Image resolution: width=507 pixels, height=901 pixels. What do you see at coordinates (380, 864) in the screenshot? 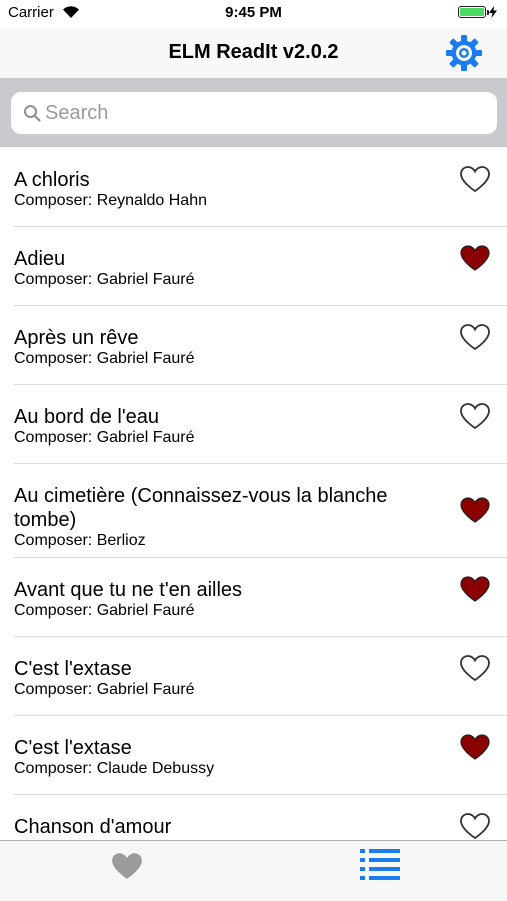
I see `list-icon` at bounding box center [380, 864].